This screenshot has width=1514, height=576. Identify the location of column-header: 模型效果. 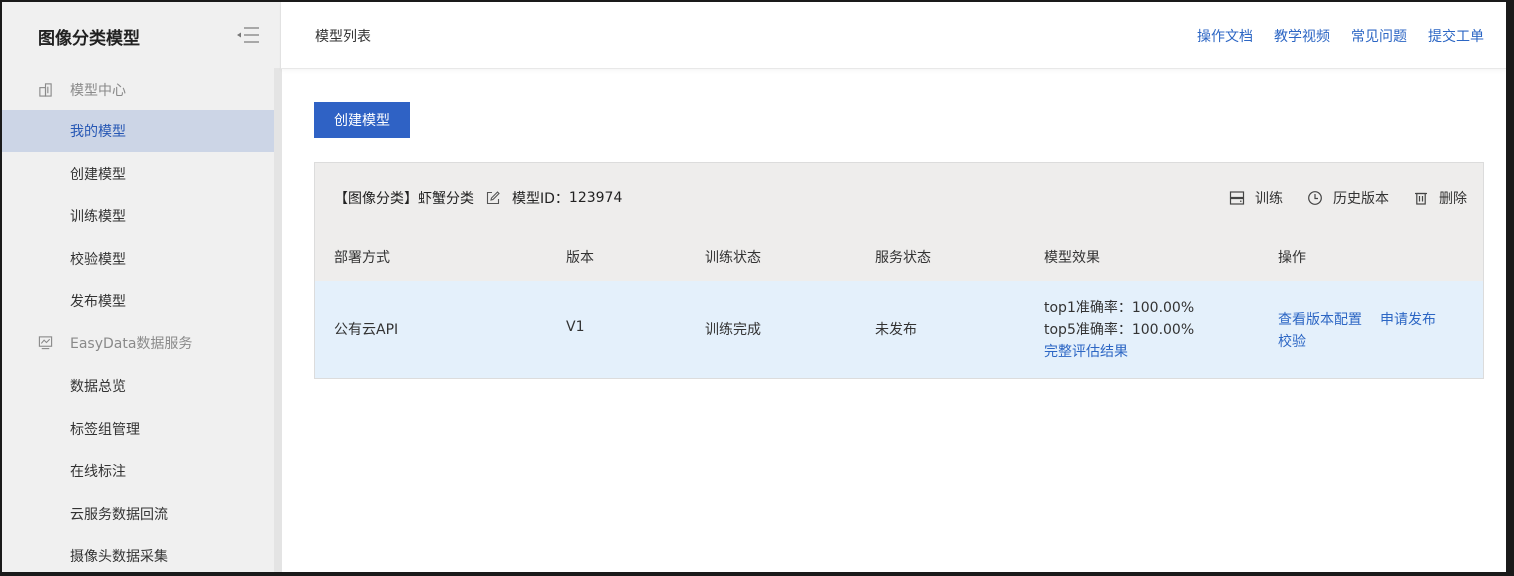
(1072, 258).